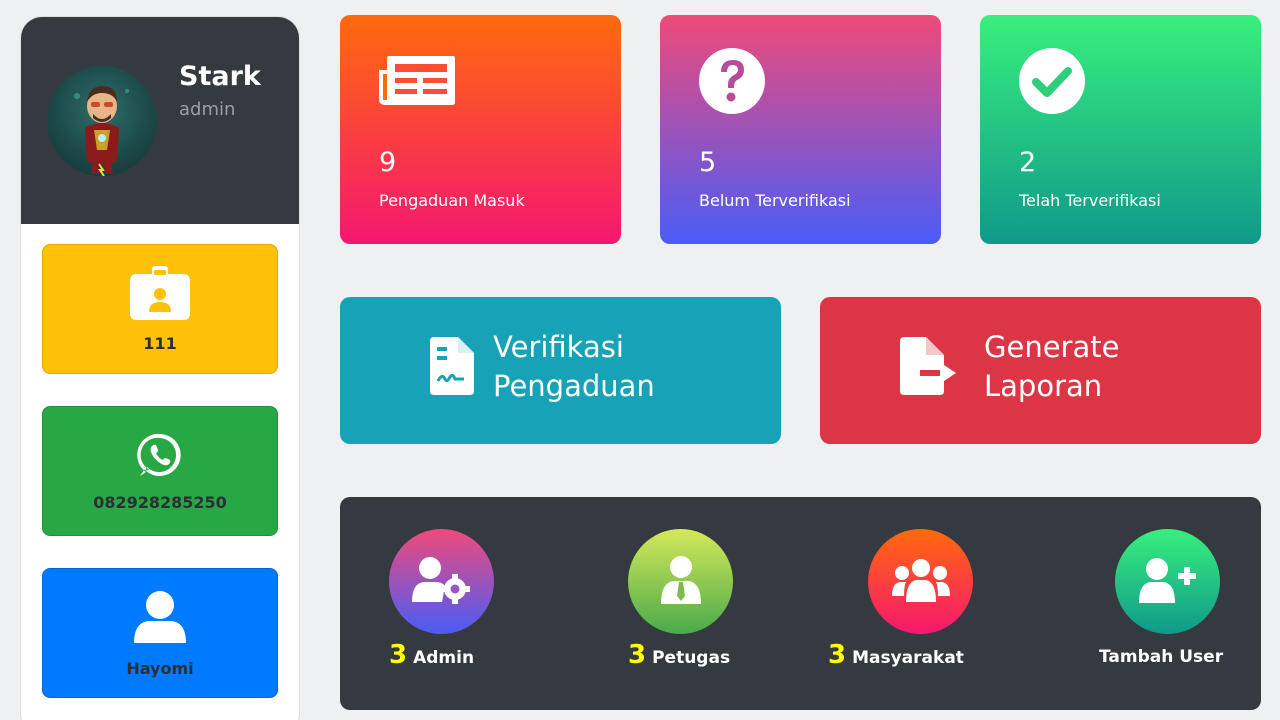 This screenshot has height=720, width=1280. What do you see at coordinates (452, 368) in the screenshot?
I see `signed-document-icon` at bounding box center [452, 368].